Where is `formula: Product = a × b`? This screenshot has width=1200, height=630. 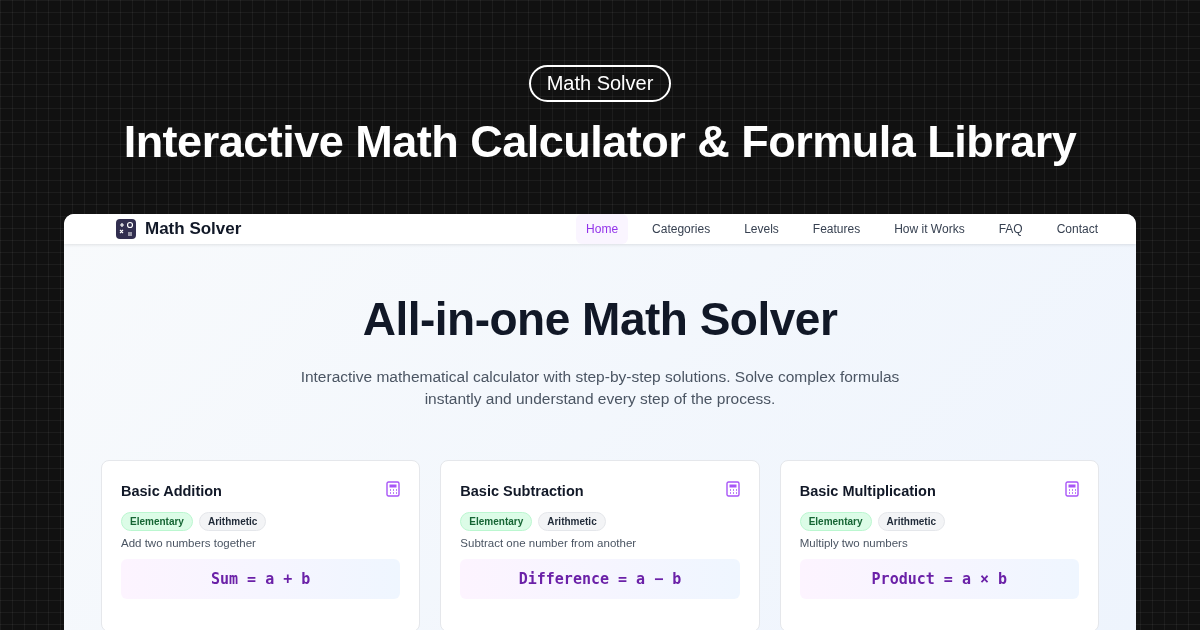 formula: Product = a × b is located at coordinates (939, 579).